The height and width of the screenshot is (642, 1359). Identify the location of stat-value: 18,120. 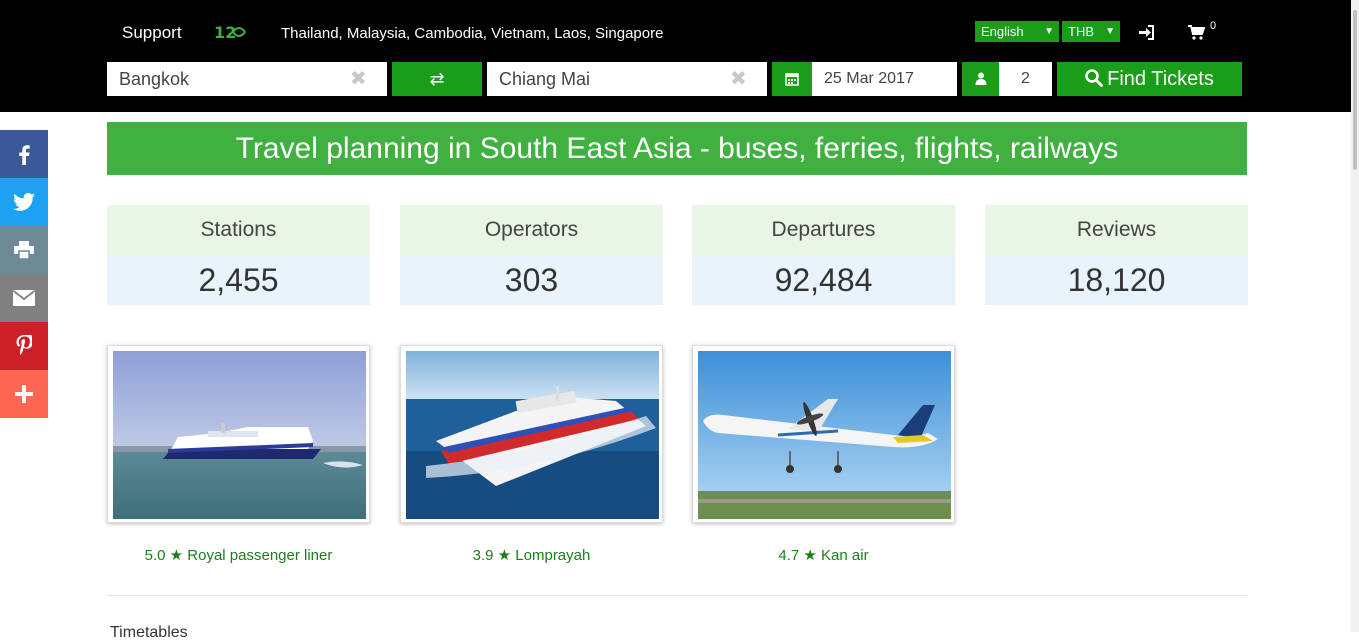
(1116, 280).